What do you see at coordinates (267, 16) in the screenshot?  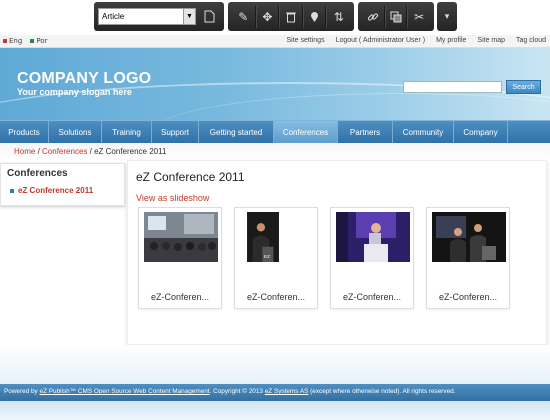 I see `move-icon: ✥` at bounding box center [267, 16].